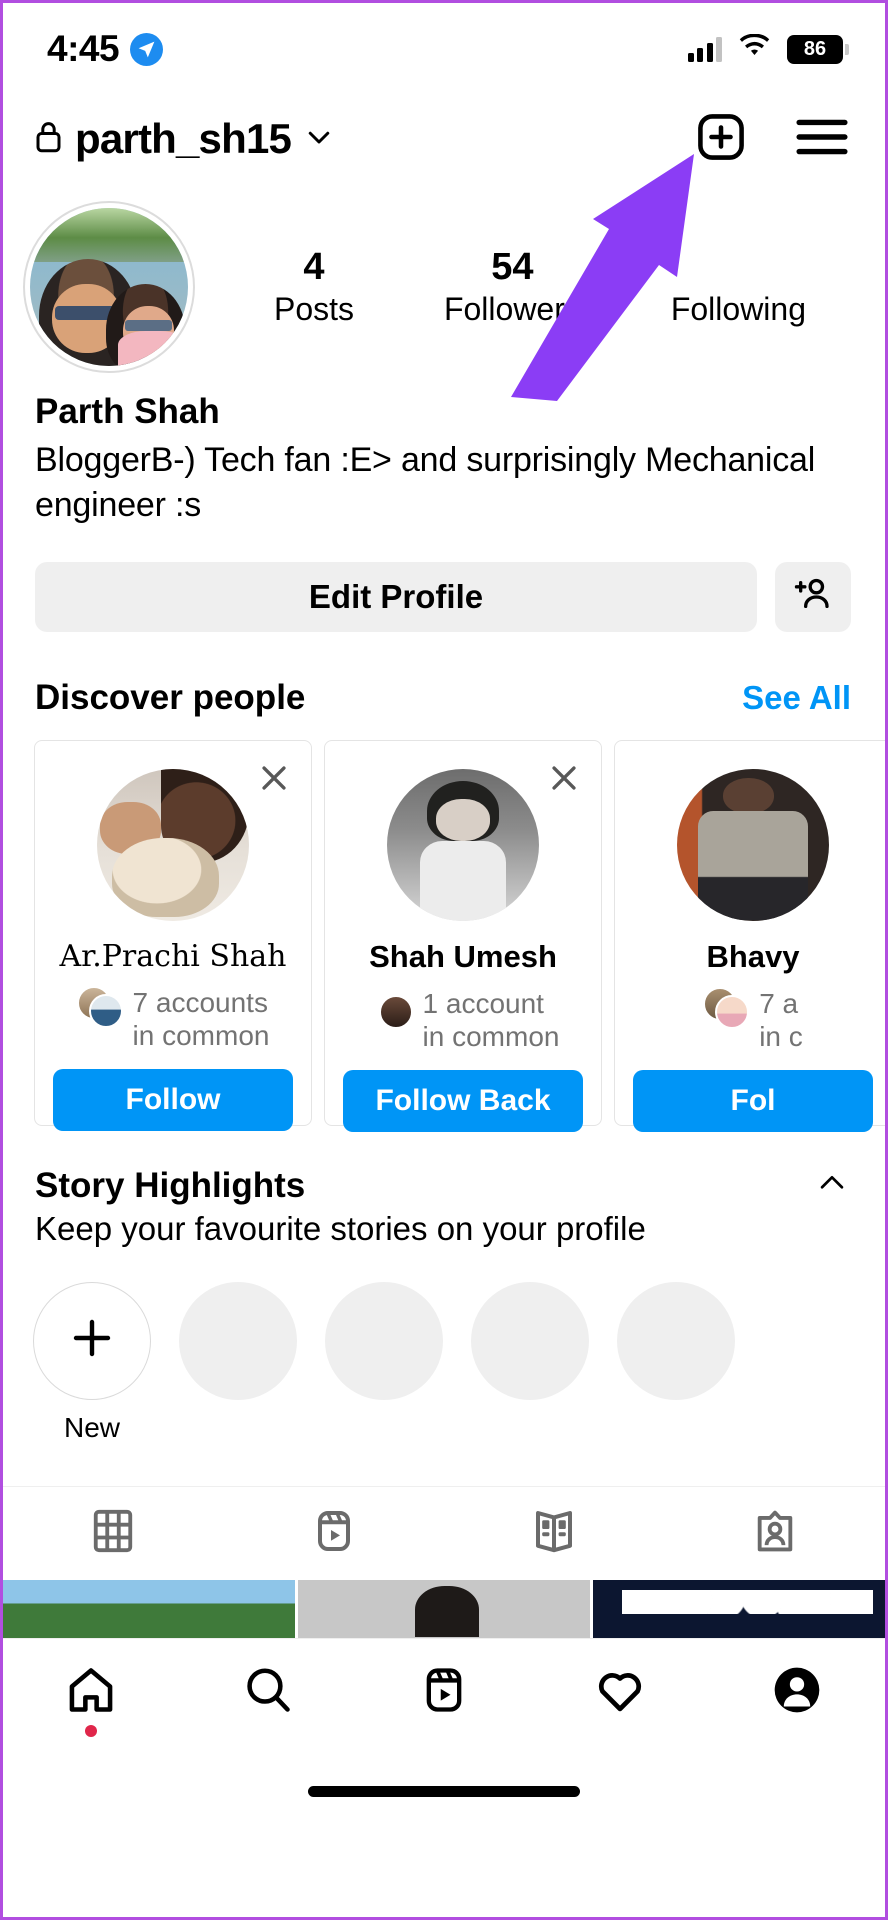 Image resolution: width=888 pixels, height=1920 pixels. I want to click on follow-button: Follow, so click(173, 1099).